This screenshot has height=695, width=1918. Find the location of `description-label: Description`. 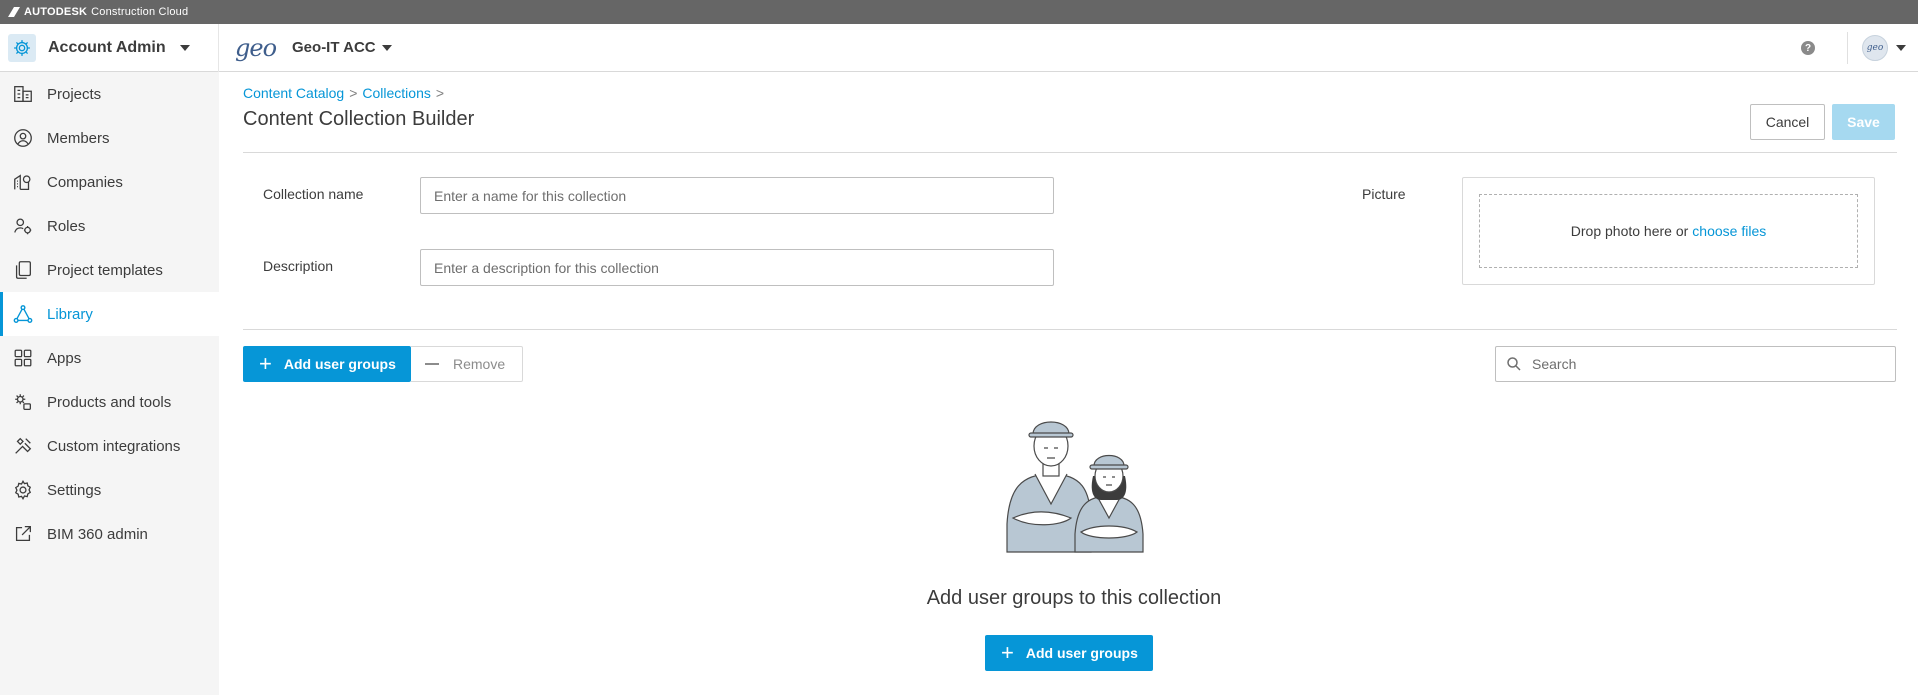

description-label: Description is located at coordinates (298, 266).